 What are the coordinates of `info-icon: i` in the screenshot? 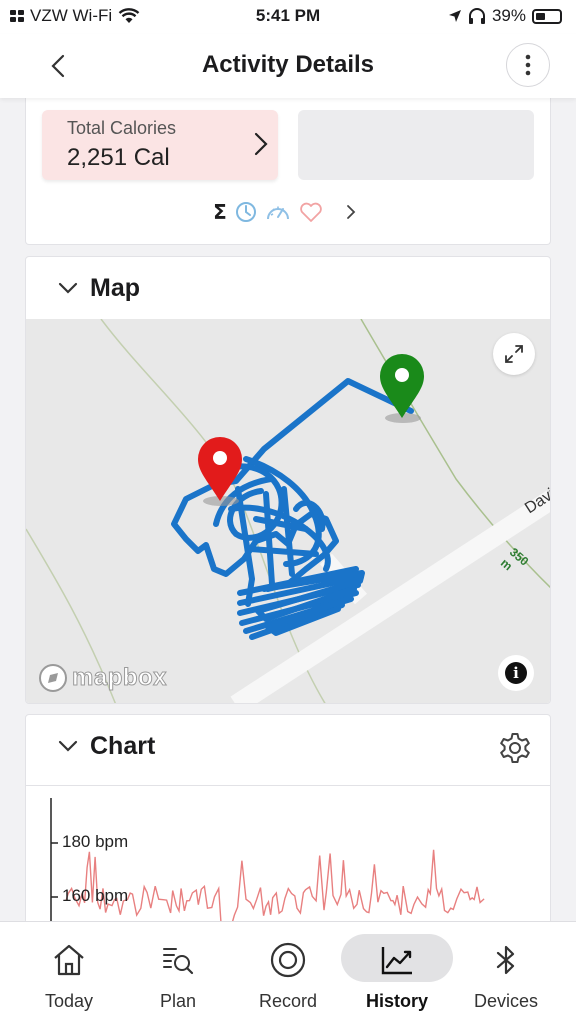 It's located at (516, 673).